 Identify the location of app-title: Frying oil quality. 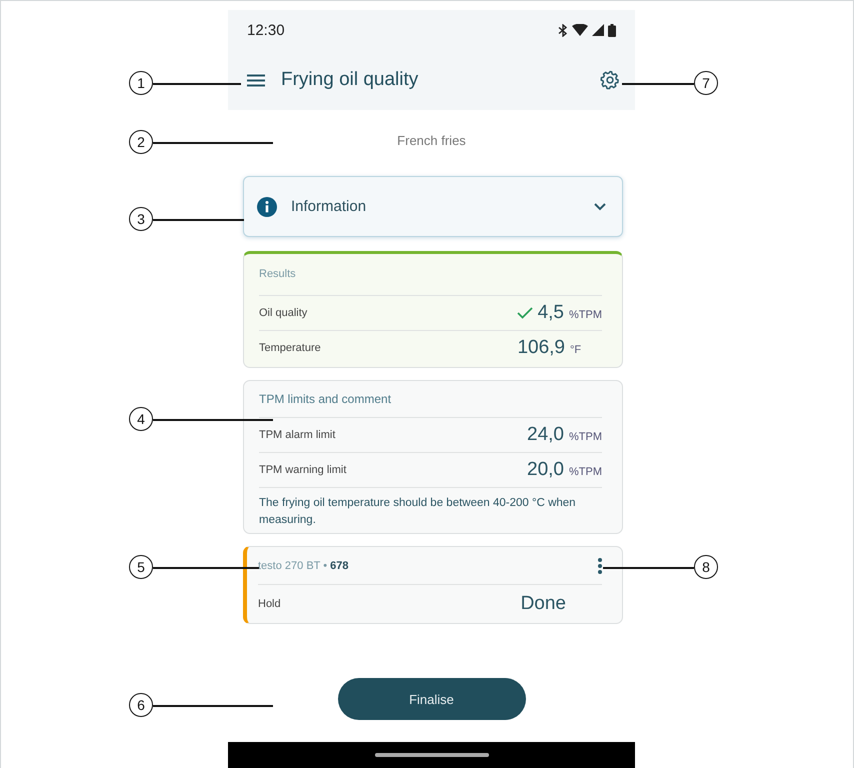
(350, 80).